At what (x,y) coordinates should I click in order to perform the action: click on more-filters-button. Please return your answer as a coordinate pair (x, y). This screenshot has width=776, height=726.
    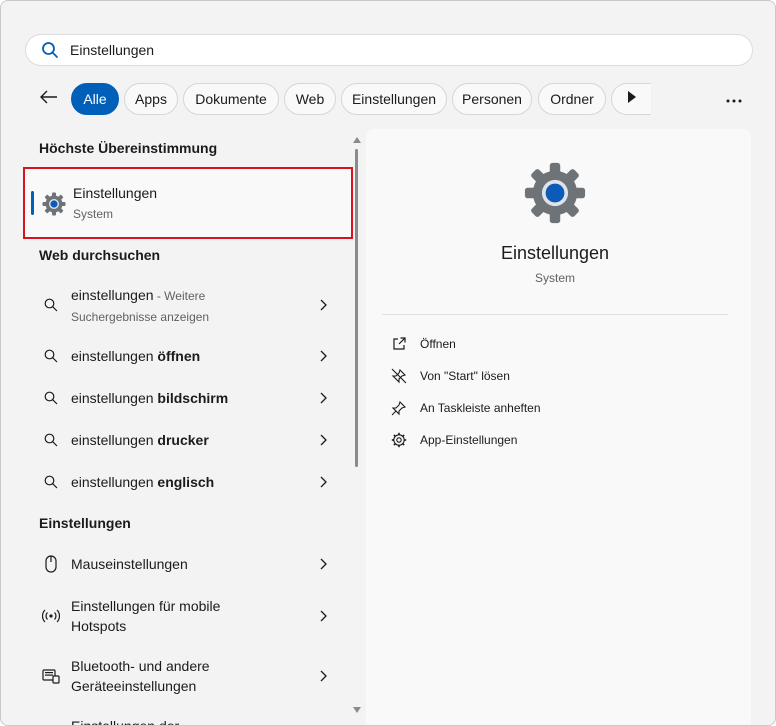
    Looking at the image, I should click on (631, 99).